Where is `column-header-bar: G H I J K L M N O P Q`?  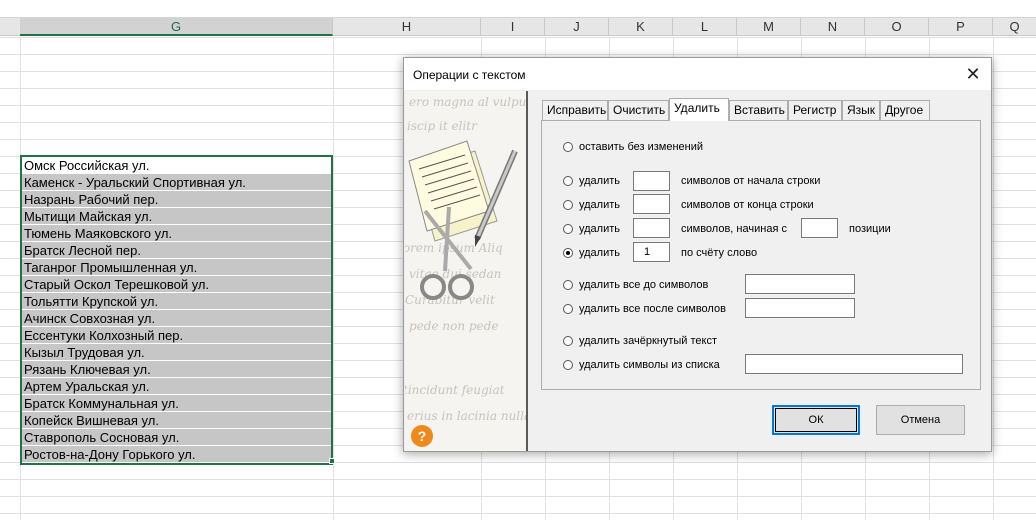
column-header-bar: G H I J K L M N O P Q is located at coordinates (518, 18).